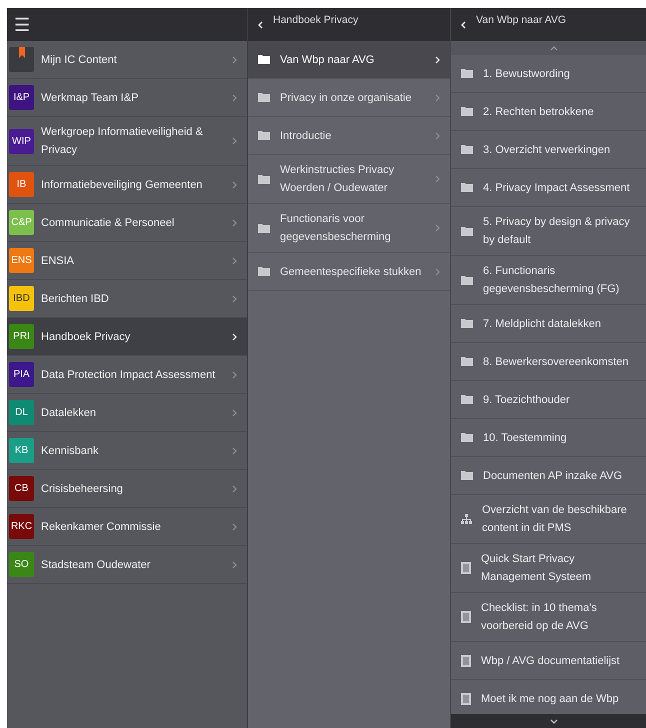 The width and height of the screenshot is (646, 728). What do you see at coordinates (548, 519) in the screenshot?
I see `document-item: Overzicht van de beschikbare content in dit PMS` at bounding box center [548, 519].